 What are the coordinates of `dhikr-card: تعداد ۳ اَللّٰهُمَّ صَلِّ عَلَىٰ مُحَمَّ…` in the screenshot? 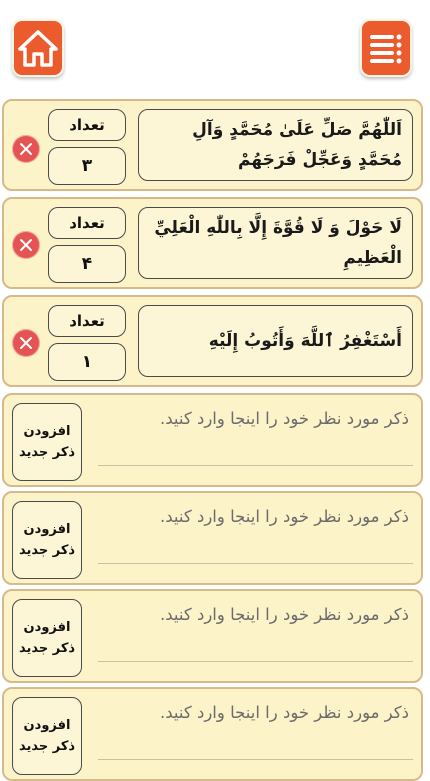 It's located at (212, 145).